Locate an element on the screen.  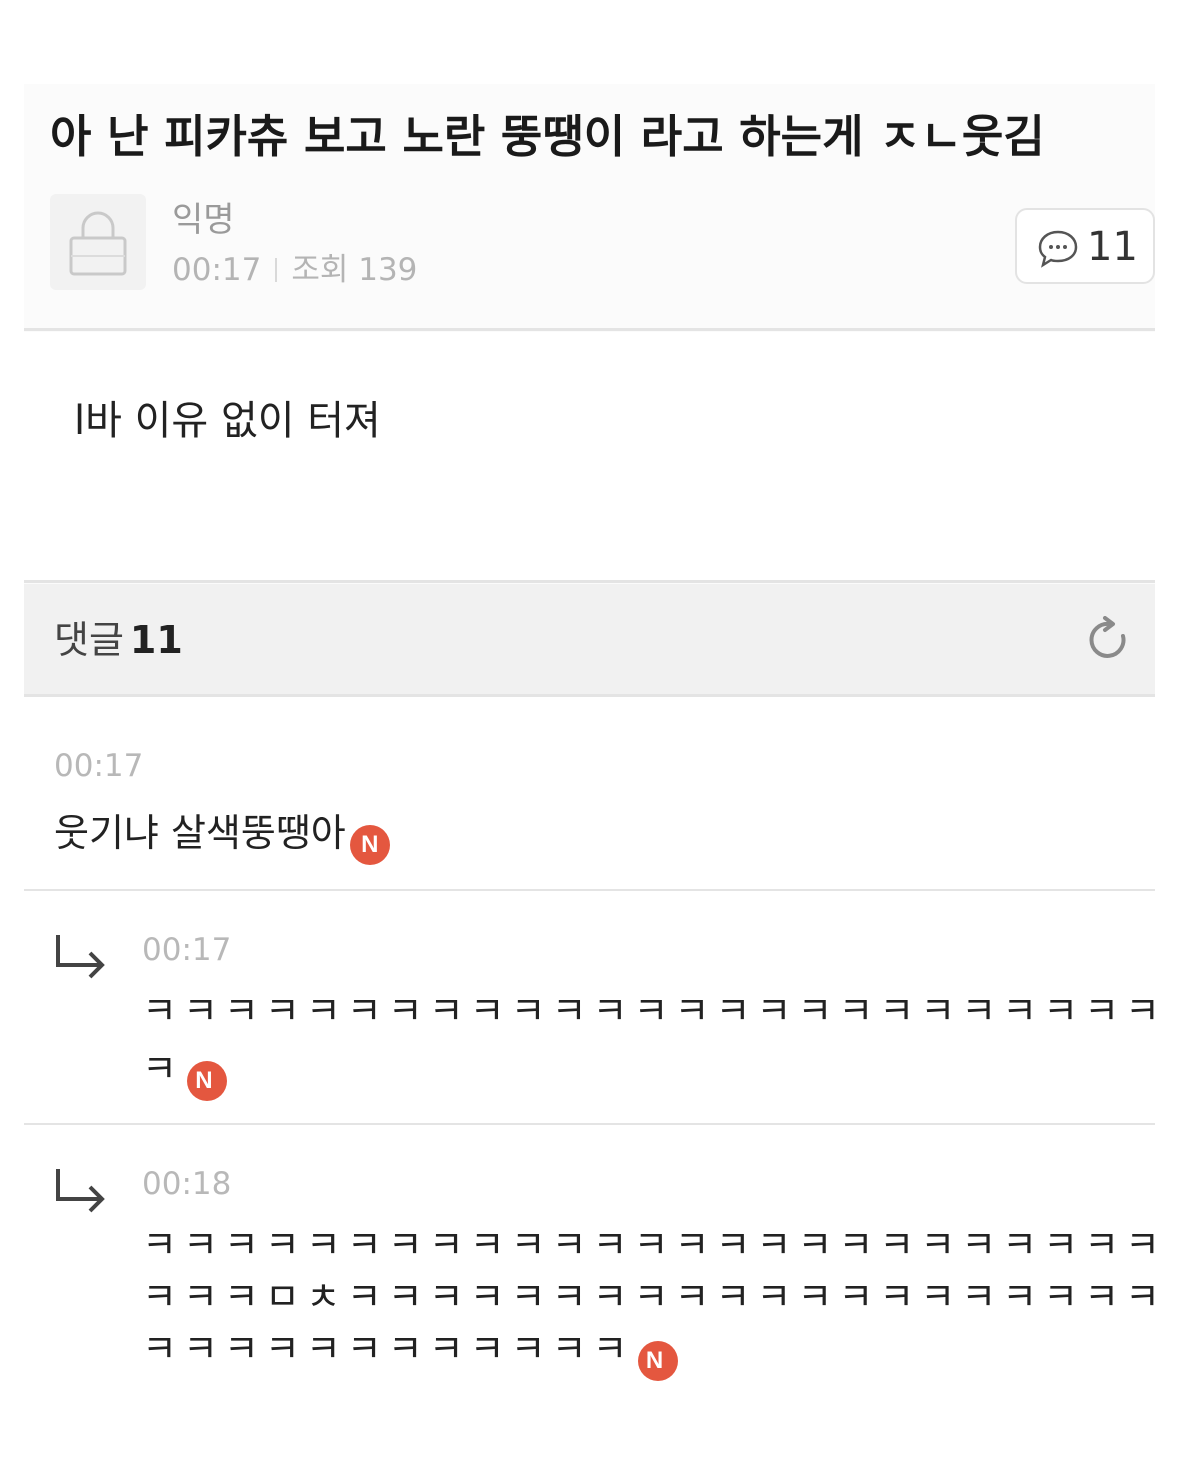
lock-icon is located at coordinates (98, 243).